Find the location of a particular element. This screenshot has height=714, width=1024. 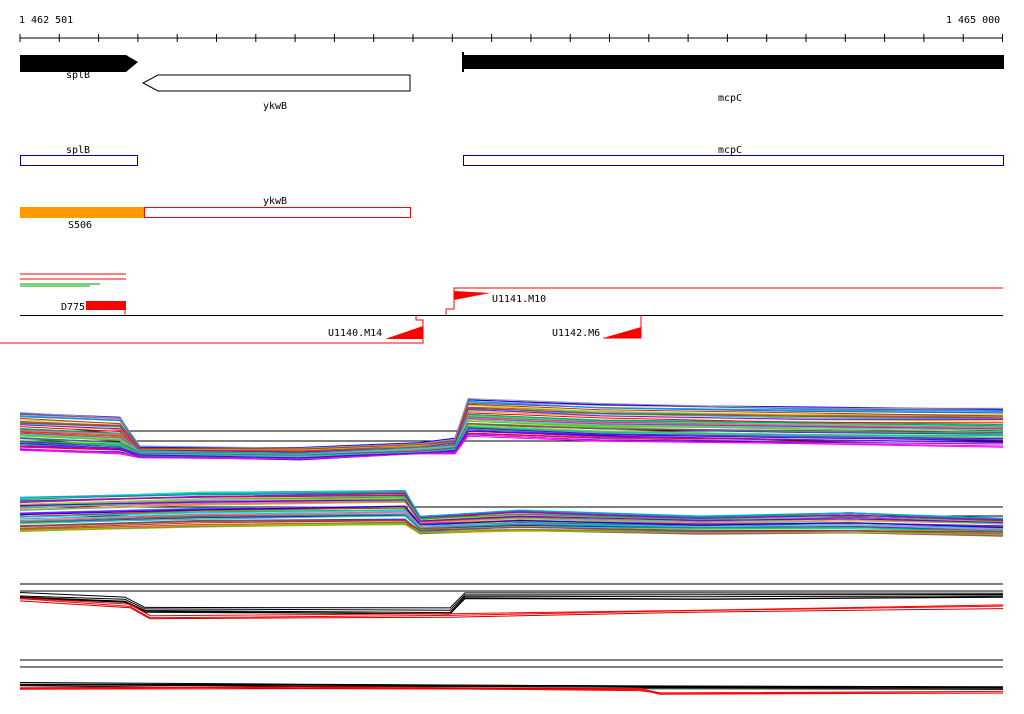

region-track: ykwB S506 is located at coordinates (215, 213).